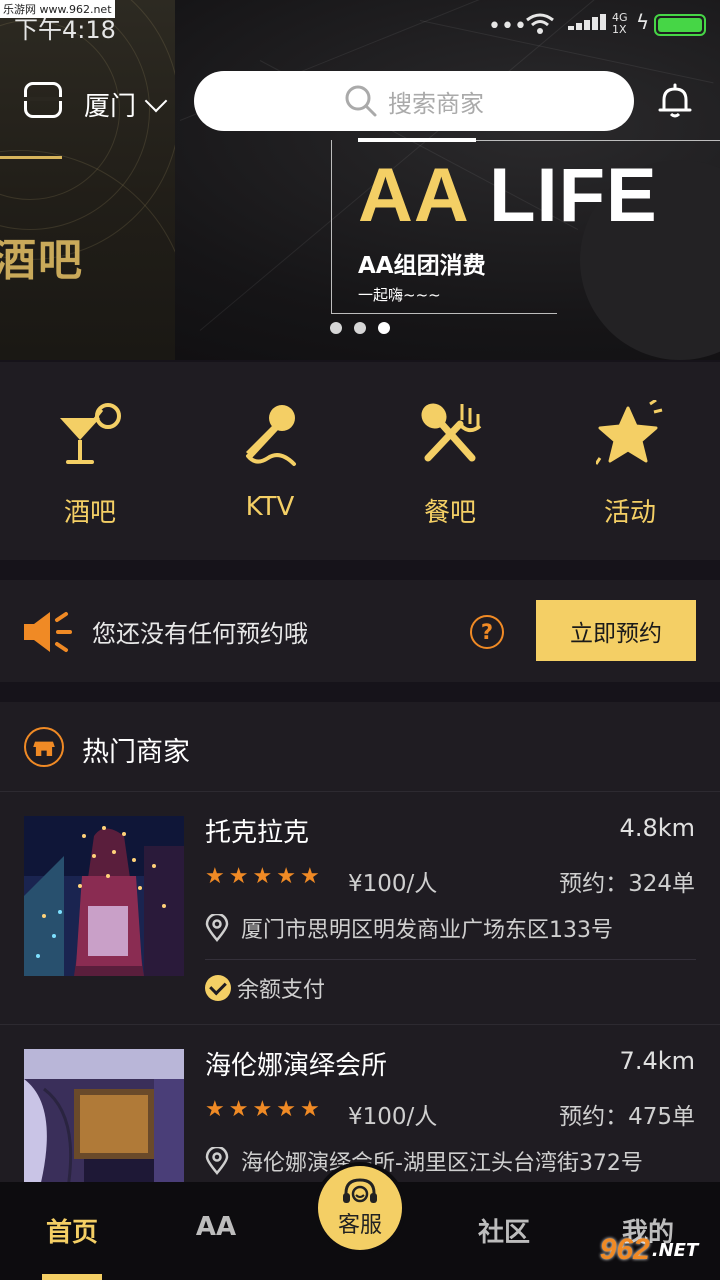 The width and height of the screenshot is (720, 1280). What do you see at coordinates (451, 432) in the screenshot?
I see `utensils-icon` at bounding box center [451, 432].